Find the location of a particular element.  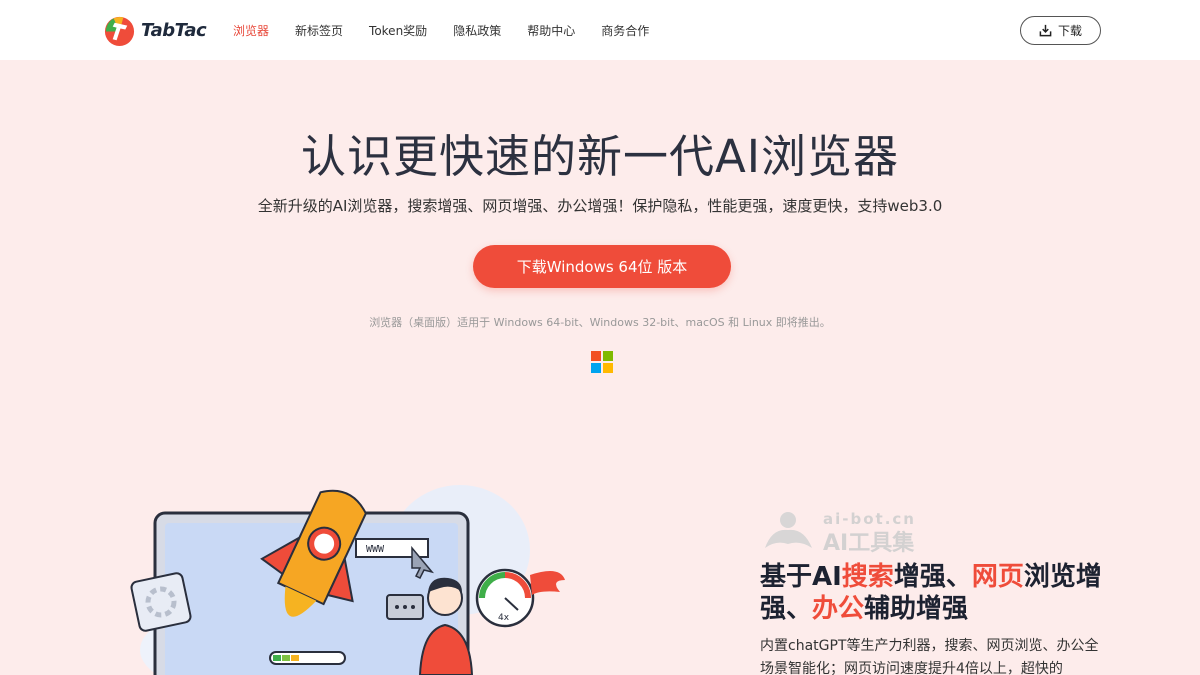

header-download-label: 下载 is located at coordinates (1069, 31).